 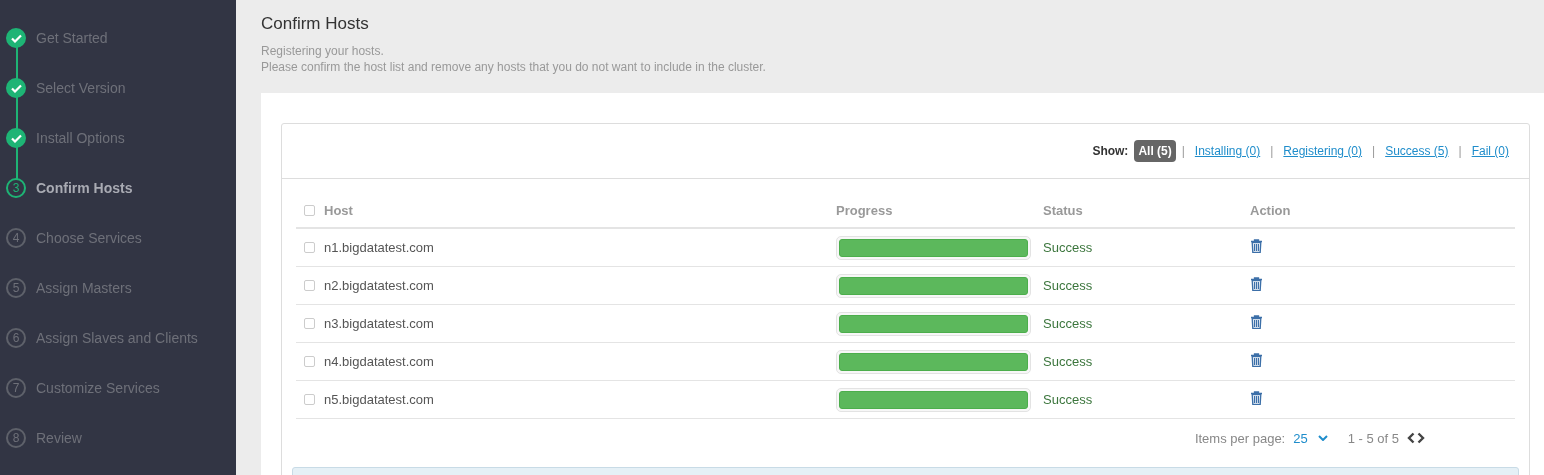 What do you see at coordinates (379, 323) in the screenshot?
I see `host-name: n3.bigdatatest.com` at bounding box center [379, 323].